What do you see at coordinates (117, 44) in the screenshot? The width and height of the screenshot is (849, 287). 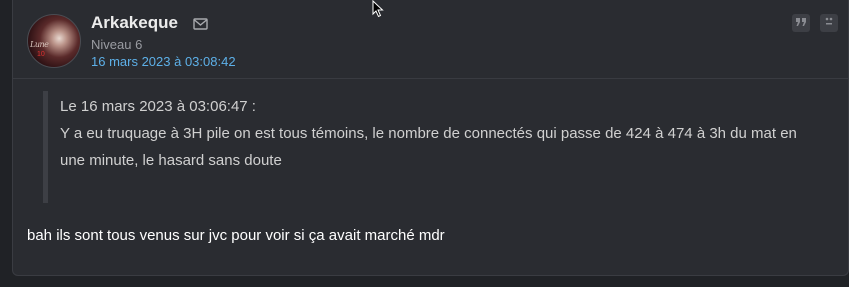 I see `author-level: Niveau 6` at bounding box center [117, 44].